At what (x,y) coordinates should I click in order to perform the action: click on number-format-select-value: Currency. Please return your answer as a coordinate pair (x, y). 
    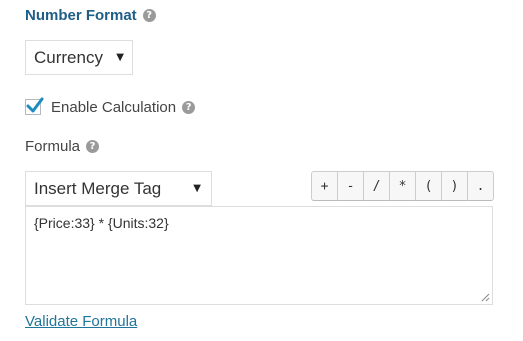
    Looking at the image, I should click on (68, 57).